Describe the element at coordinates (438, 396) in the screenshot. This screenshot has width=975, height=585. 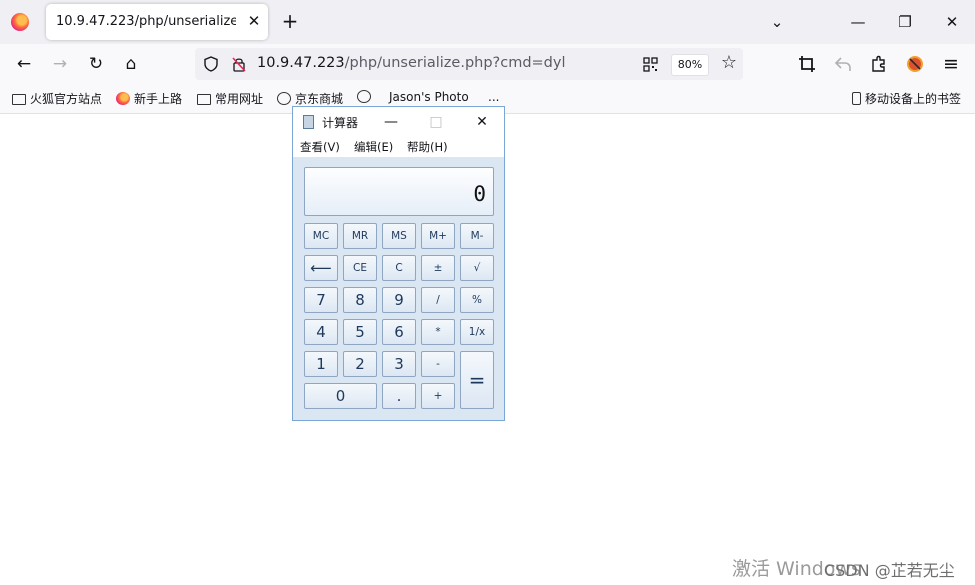
I see `add-button: +` at that location.